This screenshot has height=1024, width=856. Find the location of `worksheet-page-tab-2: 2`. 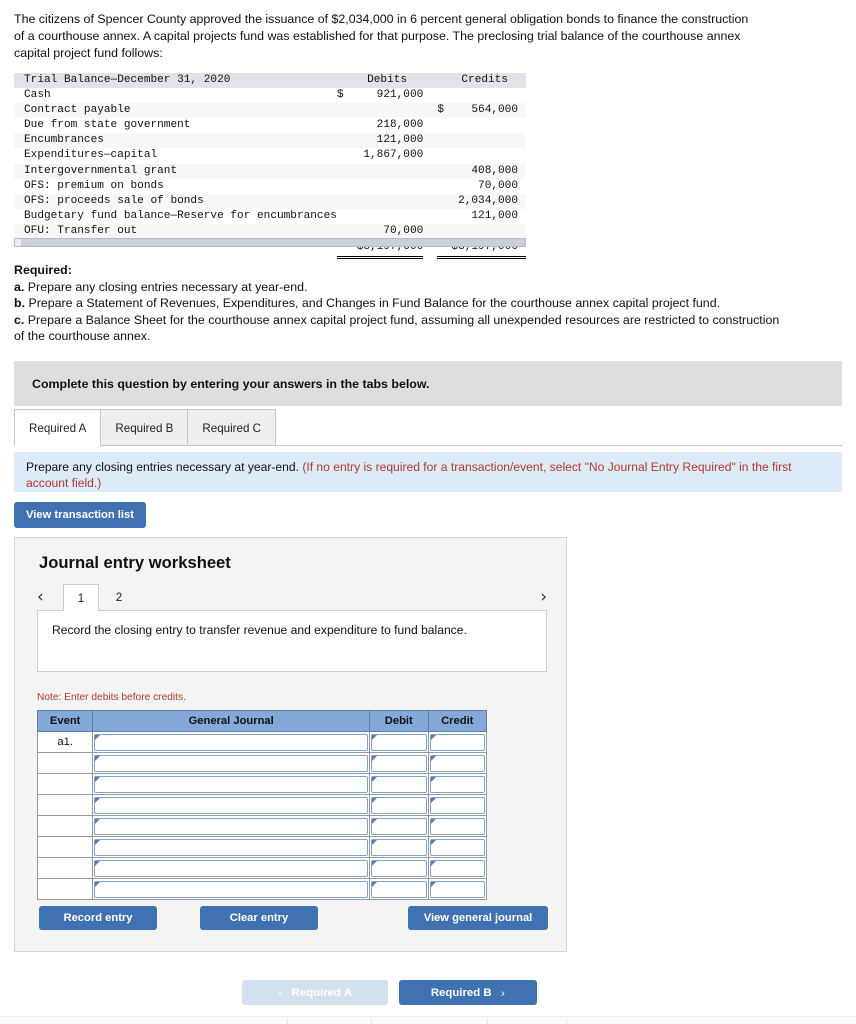

worksheet-page-tab-2: 2 is located at coordinates (119, 597).